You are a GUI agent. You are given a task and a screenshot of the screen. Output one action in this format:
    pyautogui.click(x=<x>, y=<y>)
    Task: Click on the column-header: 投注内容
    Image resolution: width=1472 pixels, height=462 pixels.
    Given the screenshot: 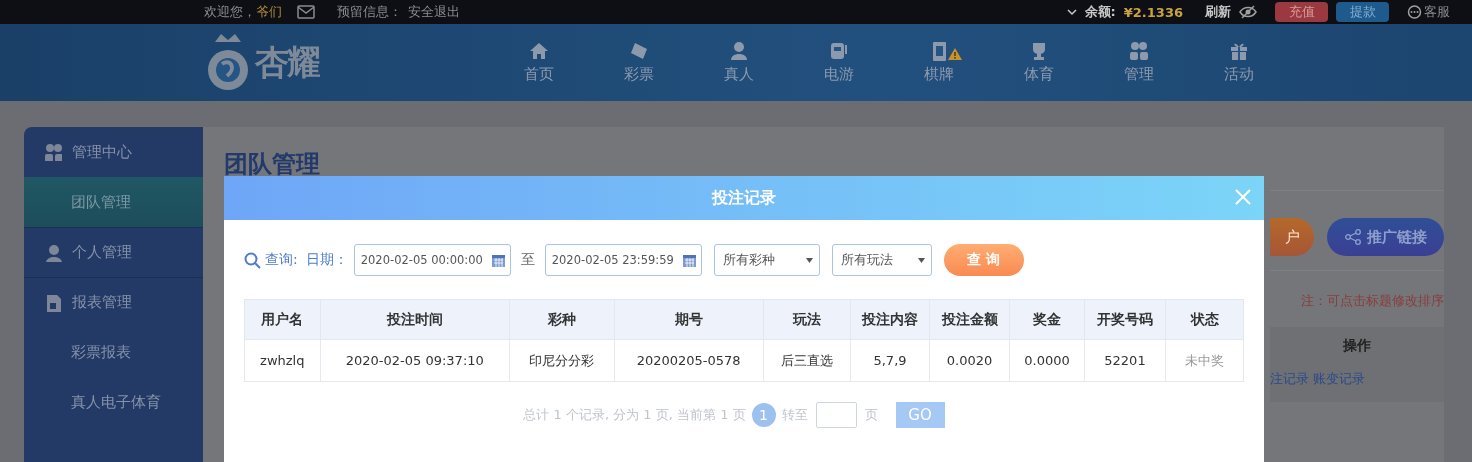 What is the action you would take?
    pyautogui.click(x=890, y=319)
    